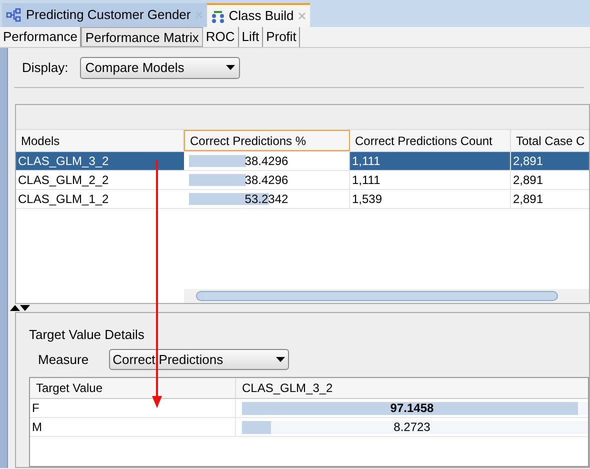 The height and width of the screenshot is (469, 590). What do you see at coordinates (430, 199) in the screenshot?
I see `table-cell: 1,539` at bounding box center [430, 199].